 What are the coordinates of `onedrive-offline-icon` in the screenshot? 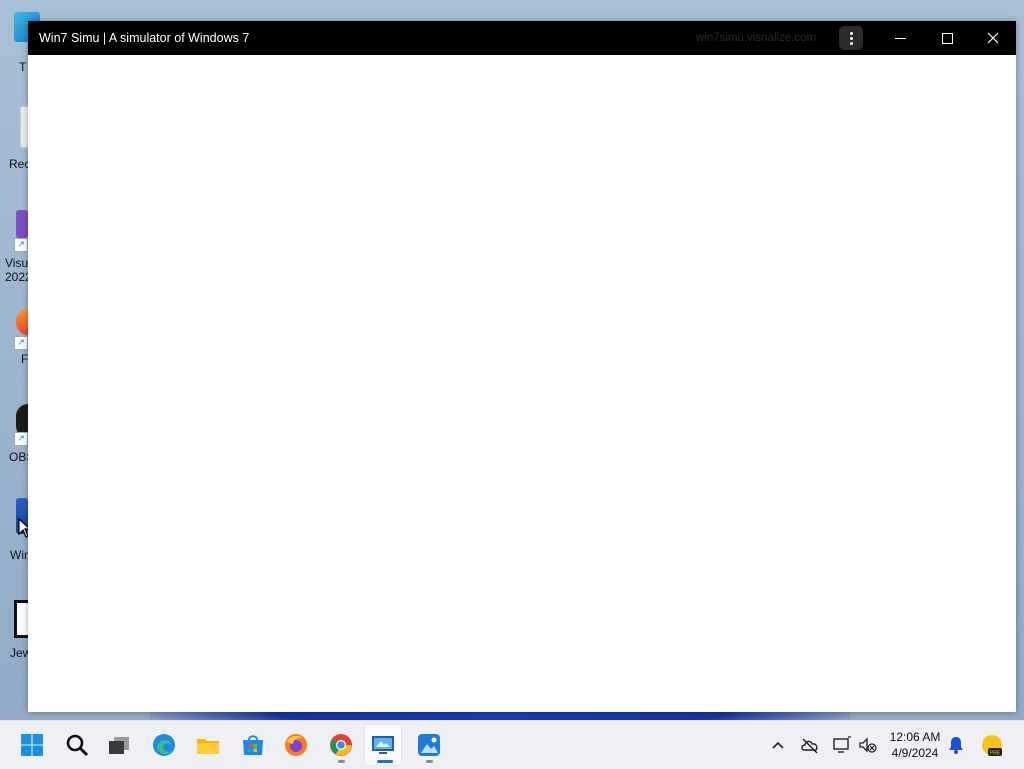 It's located at (810, 745).